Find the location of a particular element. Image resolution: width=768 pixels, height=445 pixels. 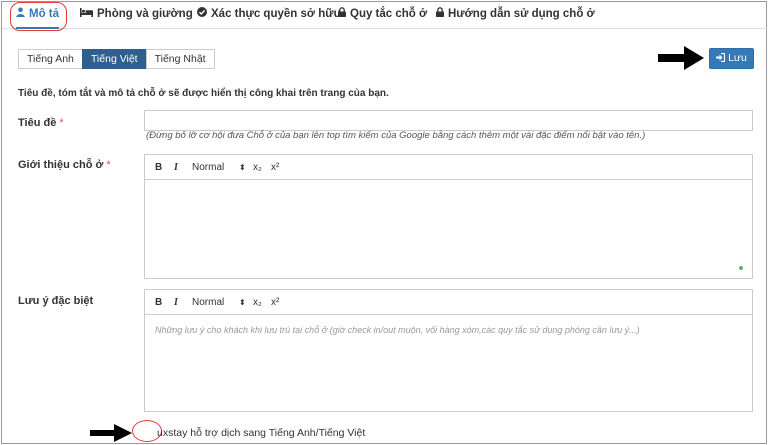

language-switcher: Tiếng Anh Tiếng Việt Tiếng Nhật is located at coordinates (116, 59).